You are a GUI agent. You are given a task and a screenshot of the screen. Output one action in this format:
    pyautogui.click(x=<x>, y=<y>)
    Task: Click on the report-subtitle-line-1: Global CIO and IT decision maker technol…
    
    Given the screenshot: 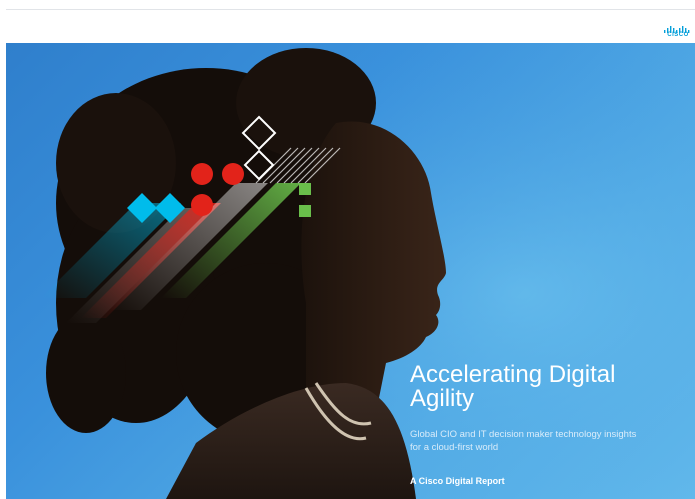 What is the action you would take?
    pyautogui.click(x=523, y=434)
    